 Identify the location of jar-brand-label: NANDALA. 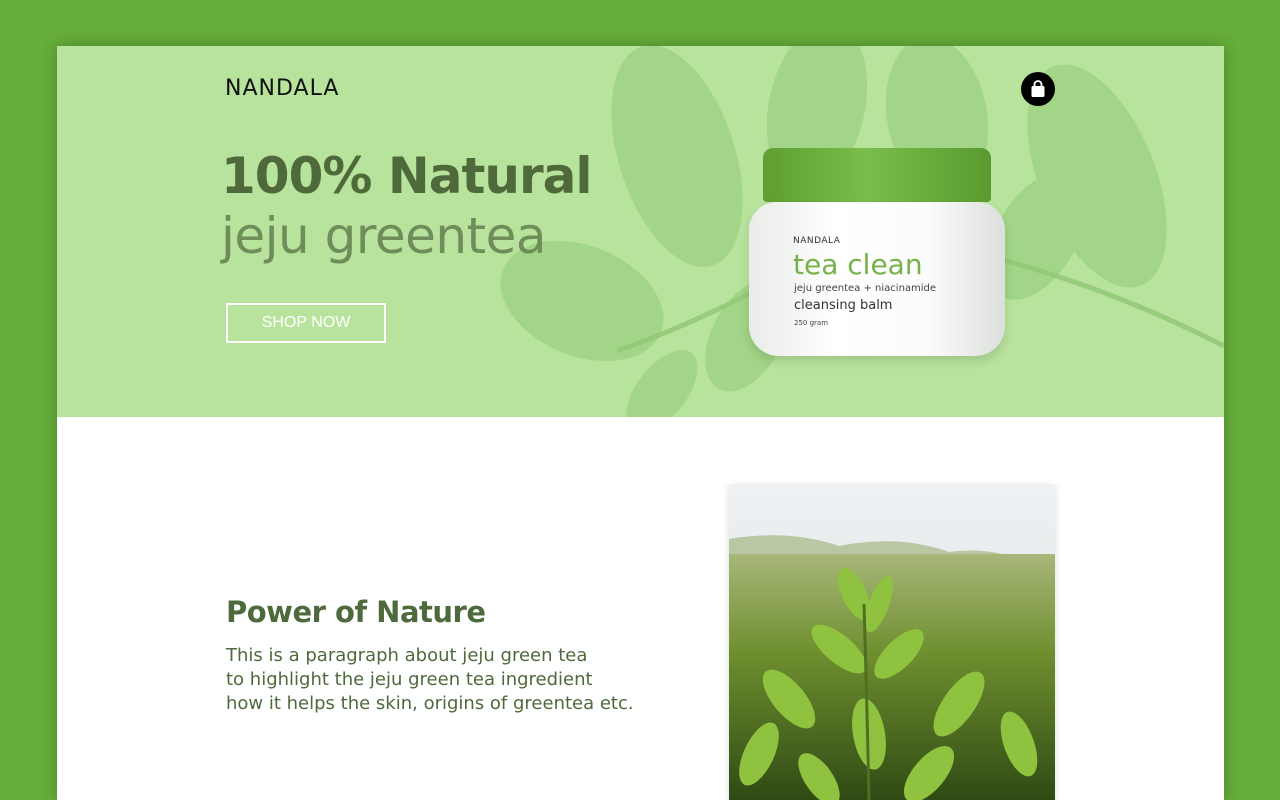
(817, 241).